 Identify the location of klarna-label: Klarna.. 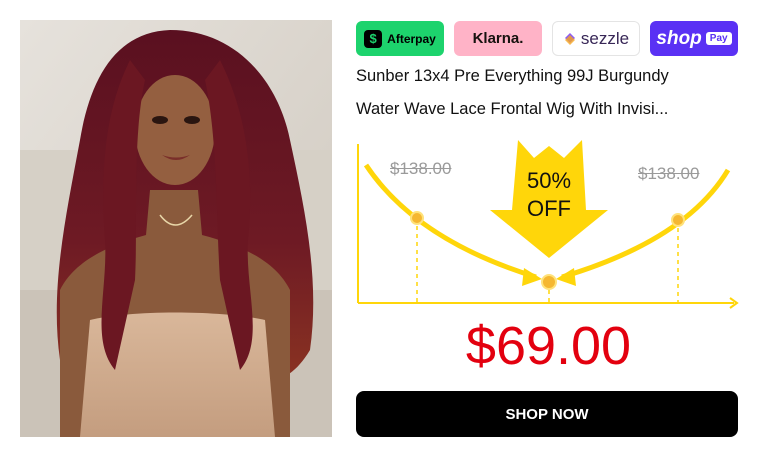
(498, 38).